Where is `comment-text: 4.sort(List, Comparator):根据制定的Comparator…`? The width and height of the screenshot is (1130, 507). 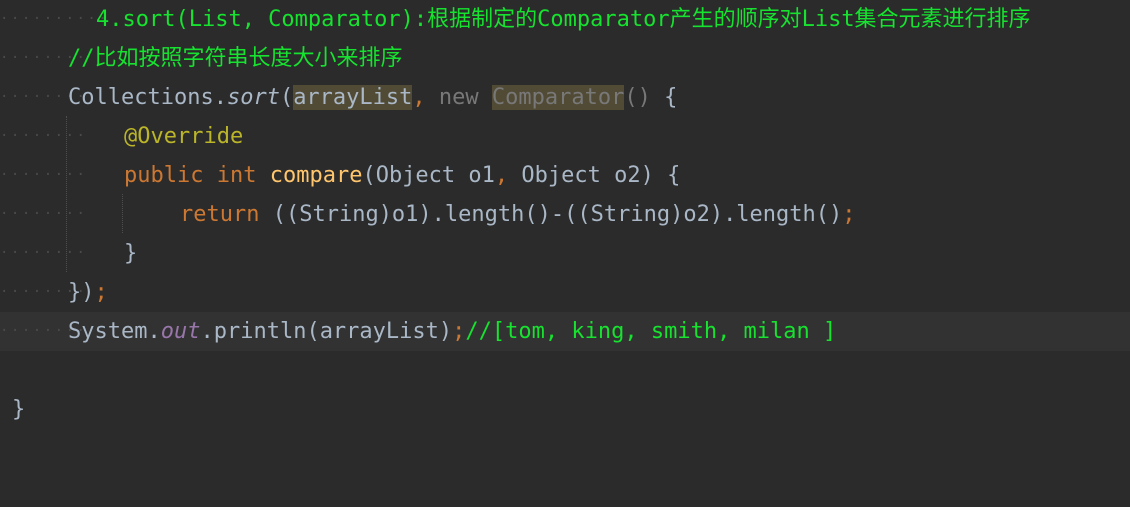
comment-text: 4.sort(List, Comparator):根据制定的Comparator… is located at coordinates (563, 19).